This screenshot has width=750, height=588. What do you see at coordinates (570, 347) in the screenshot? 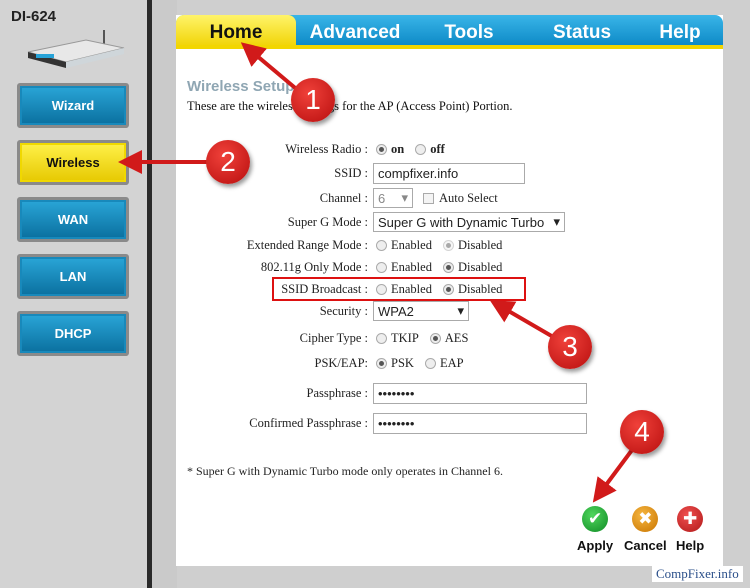
I see `annotation-3: 3` at bounding box center [570, 347].